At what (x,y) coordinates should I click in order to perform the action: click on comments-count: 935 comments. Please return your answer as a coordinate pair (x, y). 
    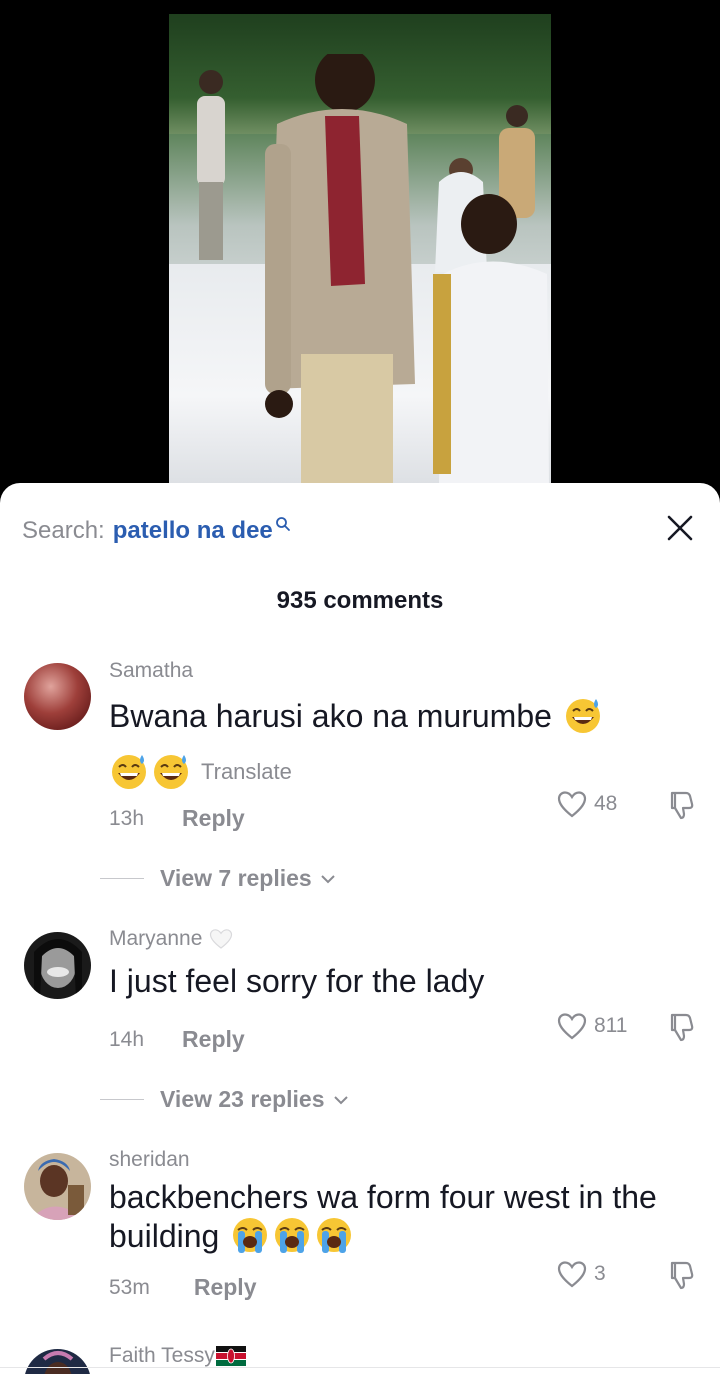
    Looking at the image, I should click on (360, 600).